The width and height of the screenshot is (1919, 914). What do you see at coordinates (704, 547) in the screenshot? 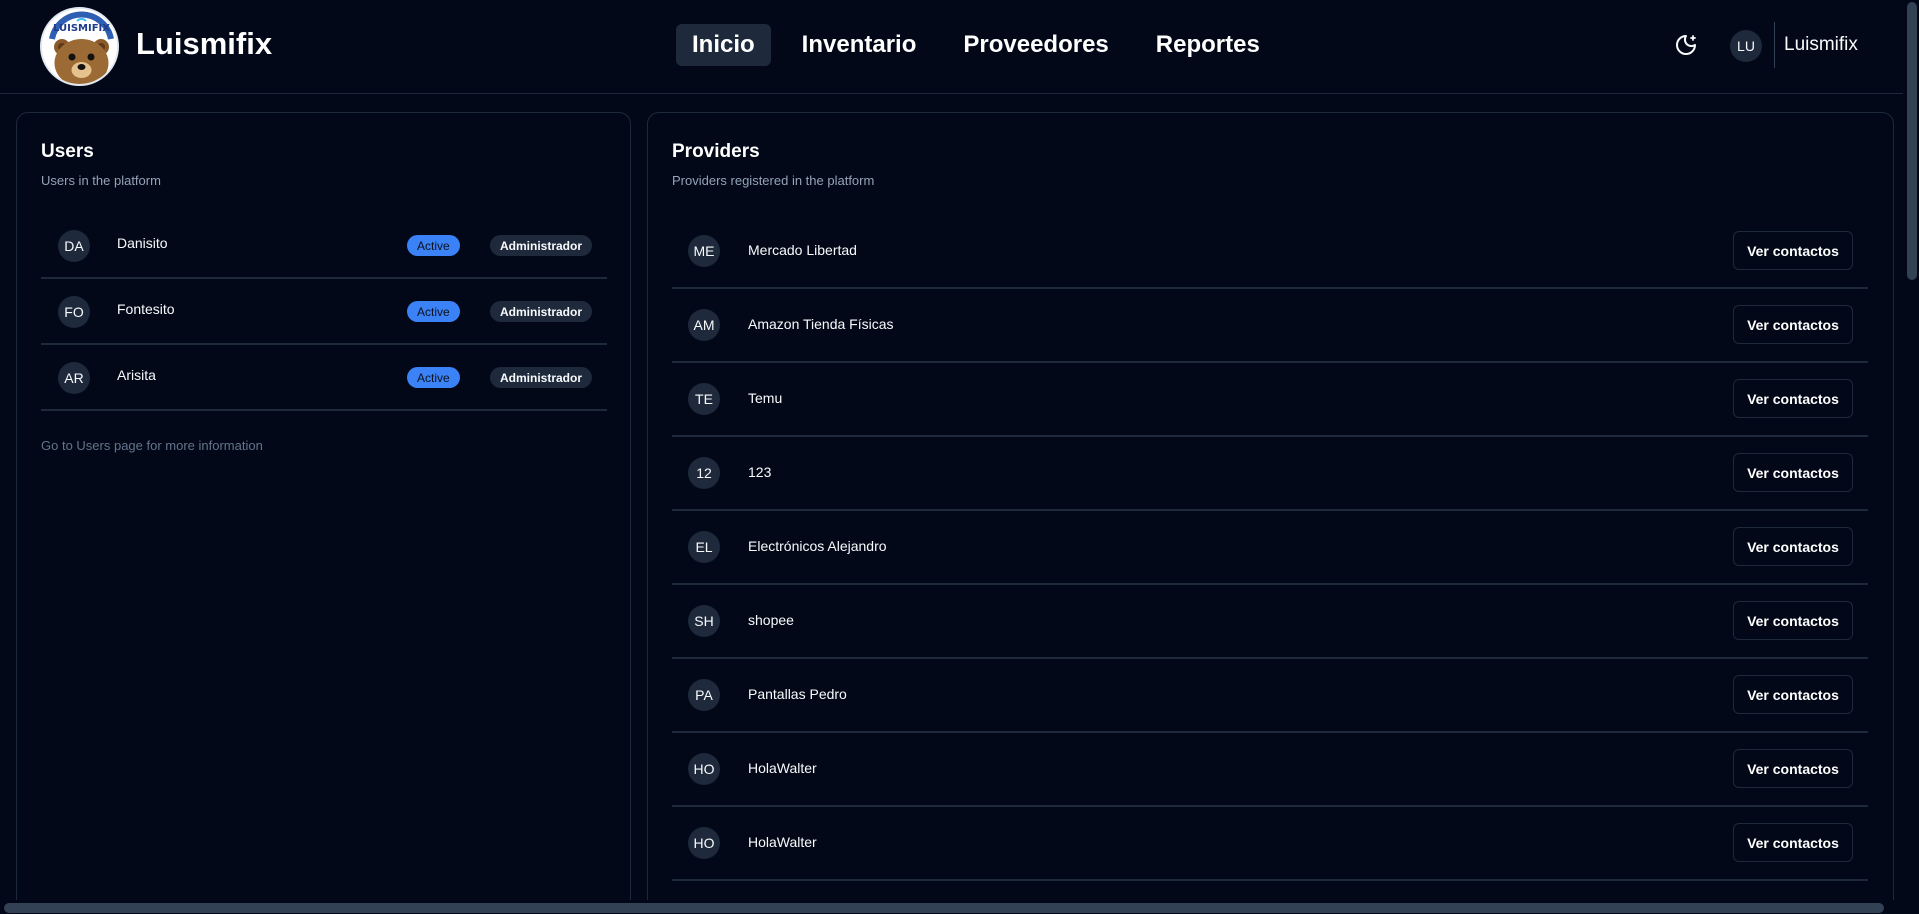
I see `provider-avatar: EL` at bounding box center [704, 547].